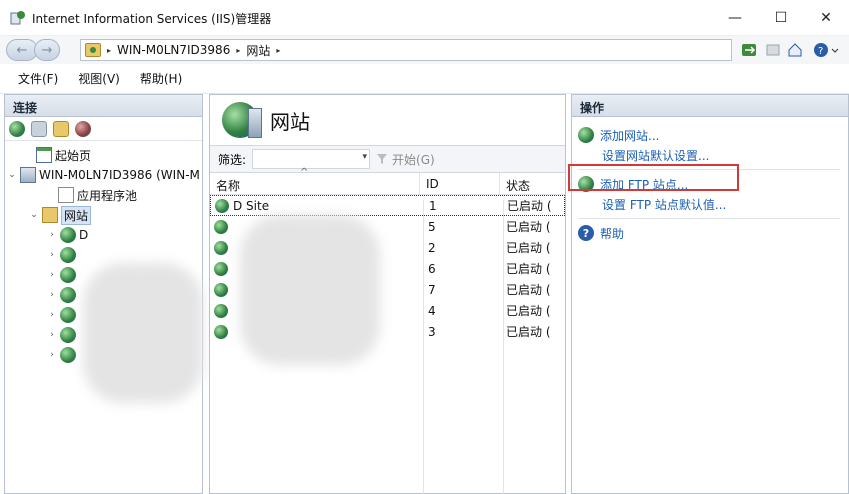 Image resolution: width=849 pixels, height=494 pixels. I want to click on start-filter-button: 开始(G), so click(405, 159).